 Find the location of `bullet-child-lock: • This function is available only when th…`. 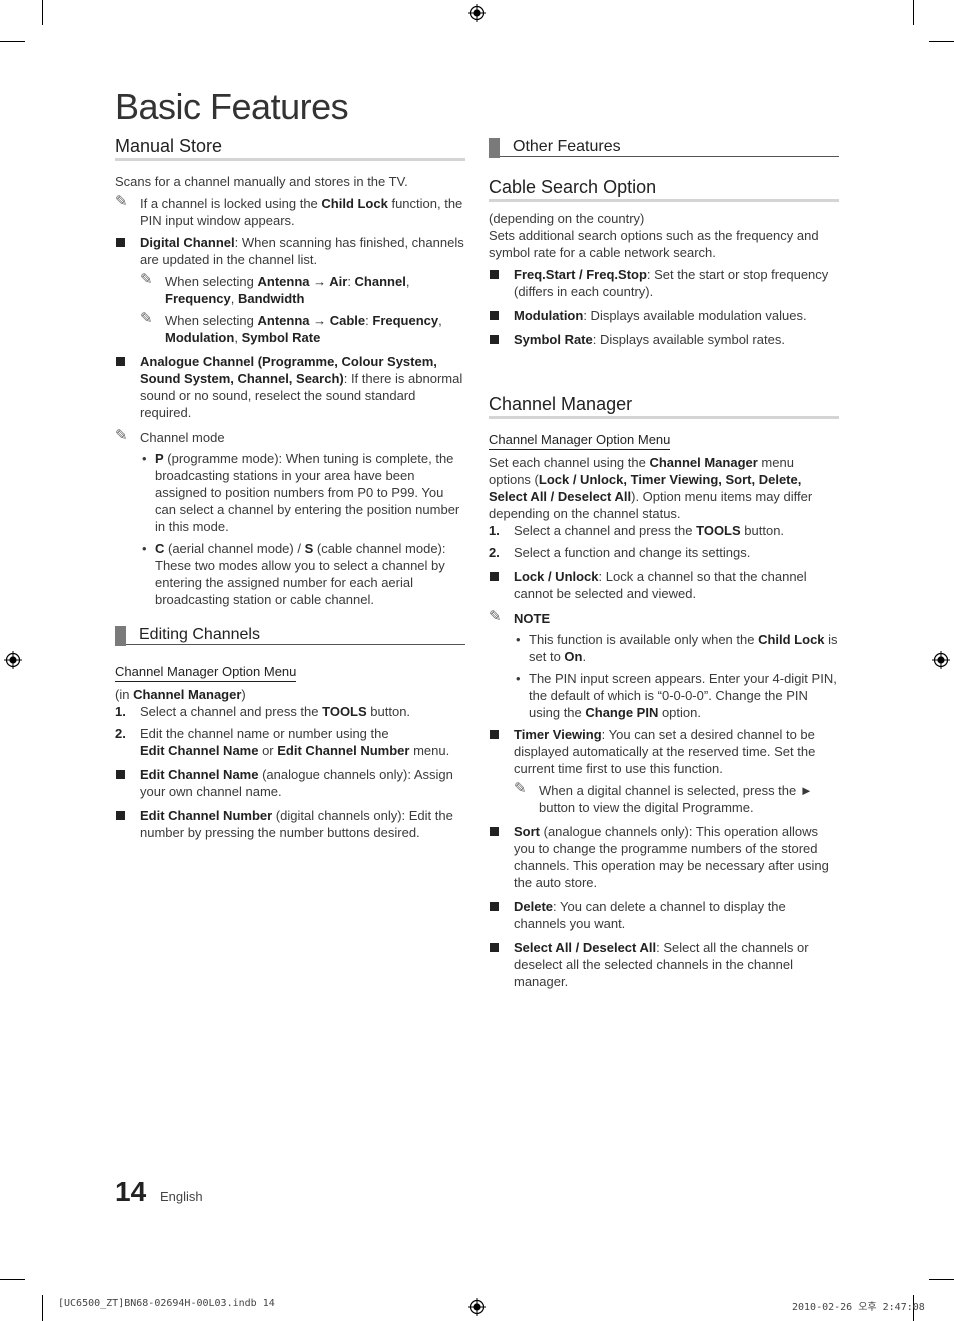

bullet-child-lock: • This function is available only when th… is located at coordinates (677, 648).